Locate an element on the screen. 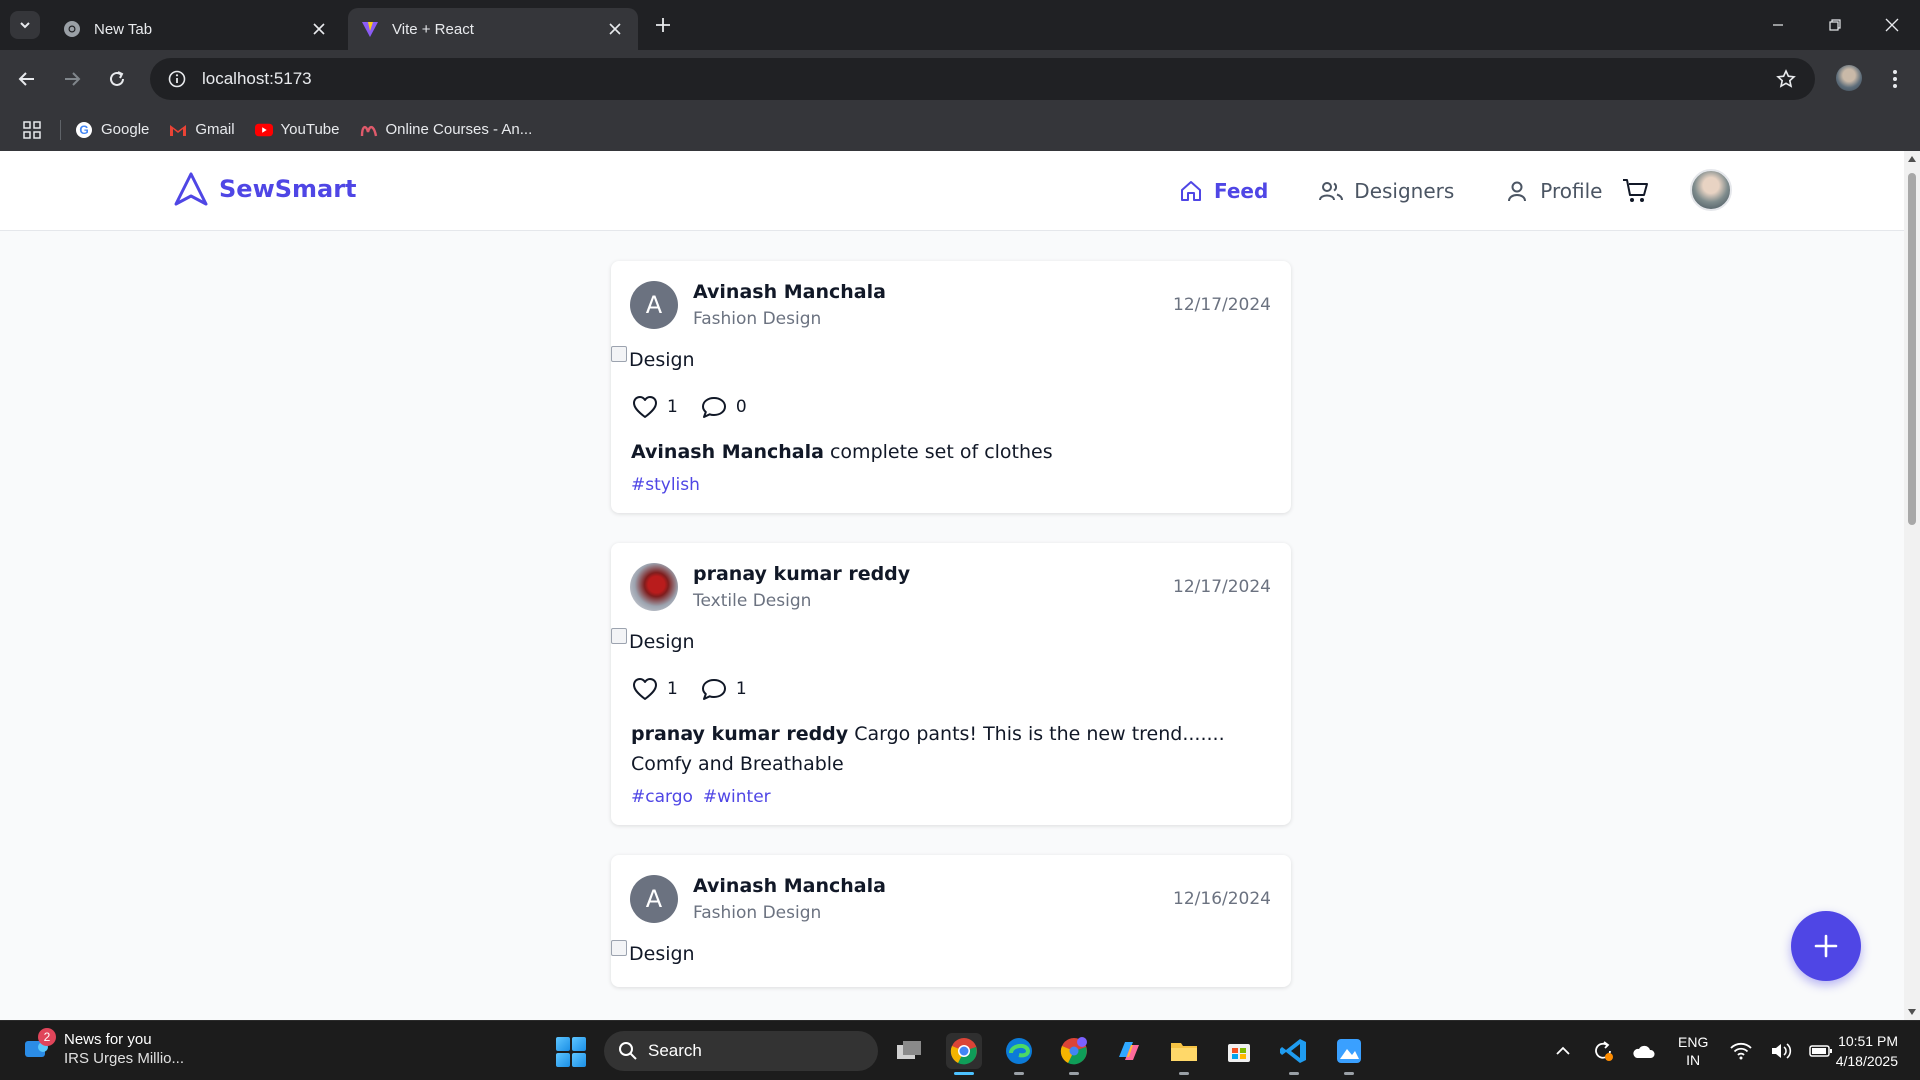  taskbar-copilot is located at coordinates (1129, 1051).